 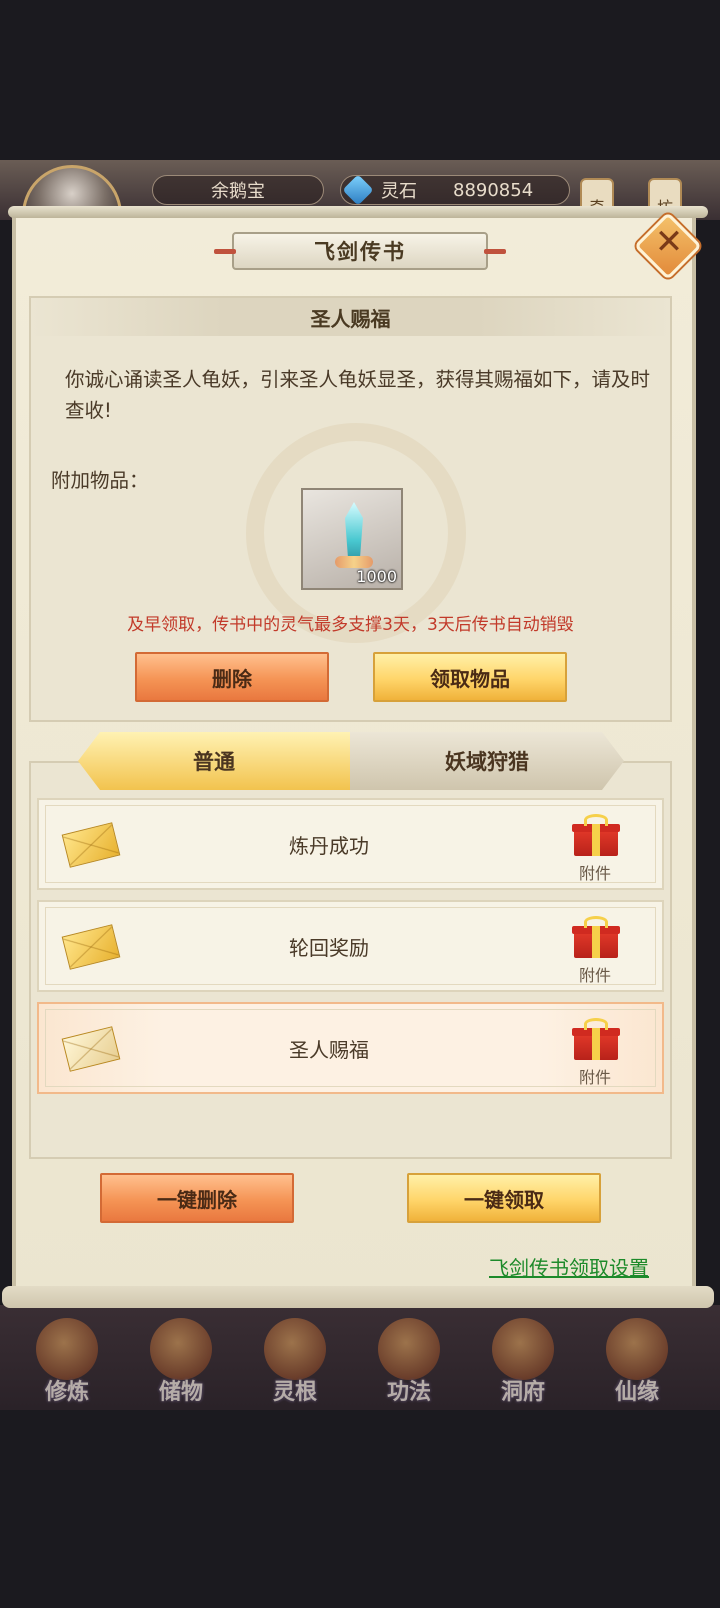 What do you see at coordinates (522, 1392) in the screenshot?
I see `nav-label: 洞府` at bounding box center [522, 1392].